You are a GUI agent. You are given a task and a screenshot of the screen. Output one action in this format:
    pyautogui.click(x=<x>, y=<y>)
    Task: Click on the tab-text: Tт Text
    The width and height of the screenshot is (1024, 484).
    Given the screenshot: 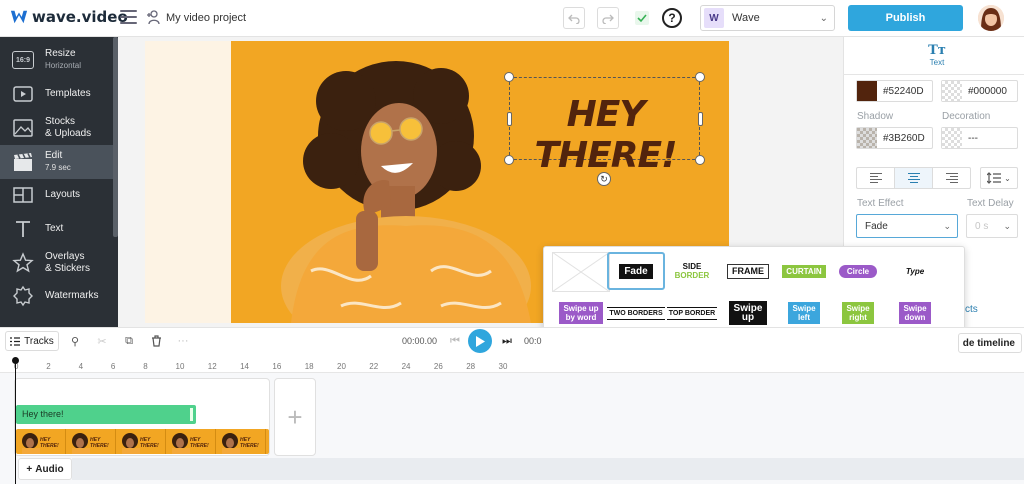 What is the action you would take?
    pyautogui.click(x=937, y=55)
    